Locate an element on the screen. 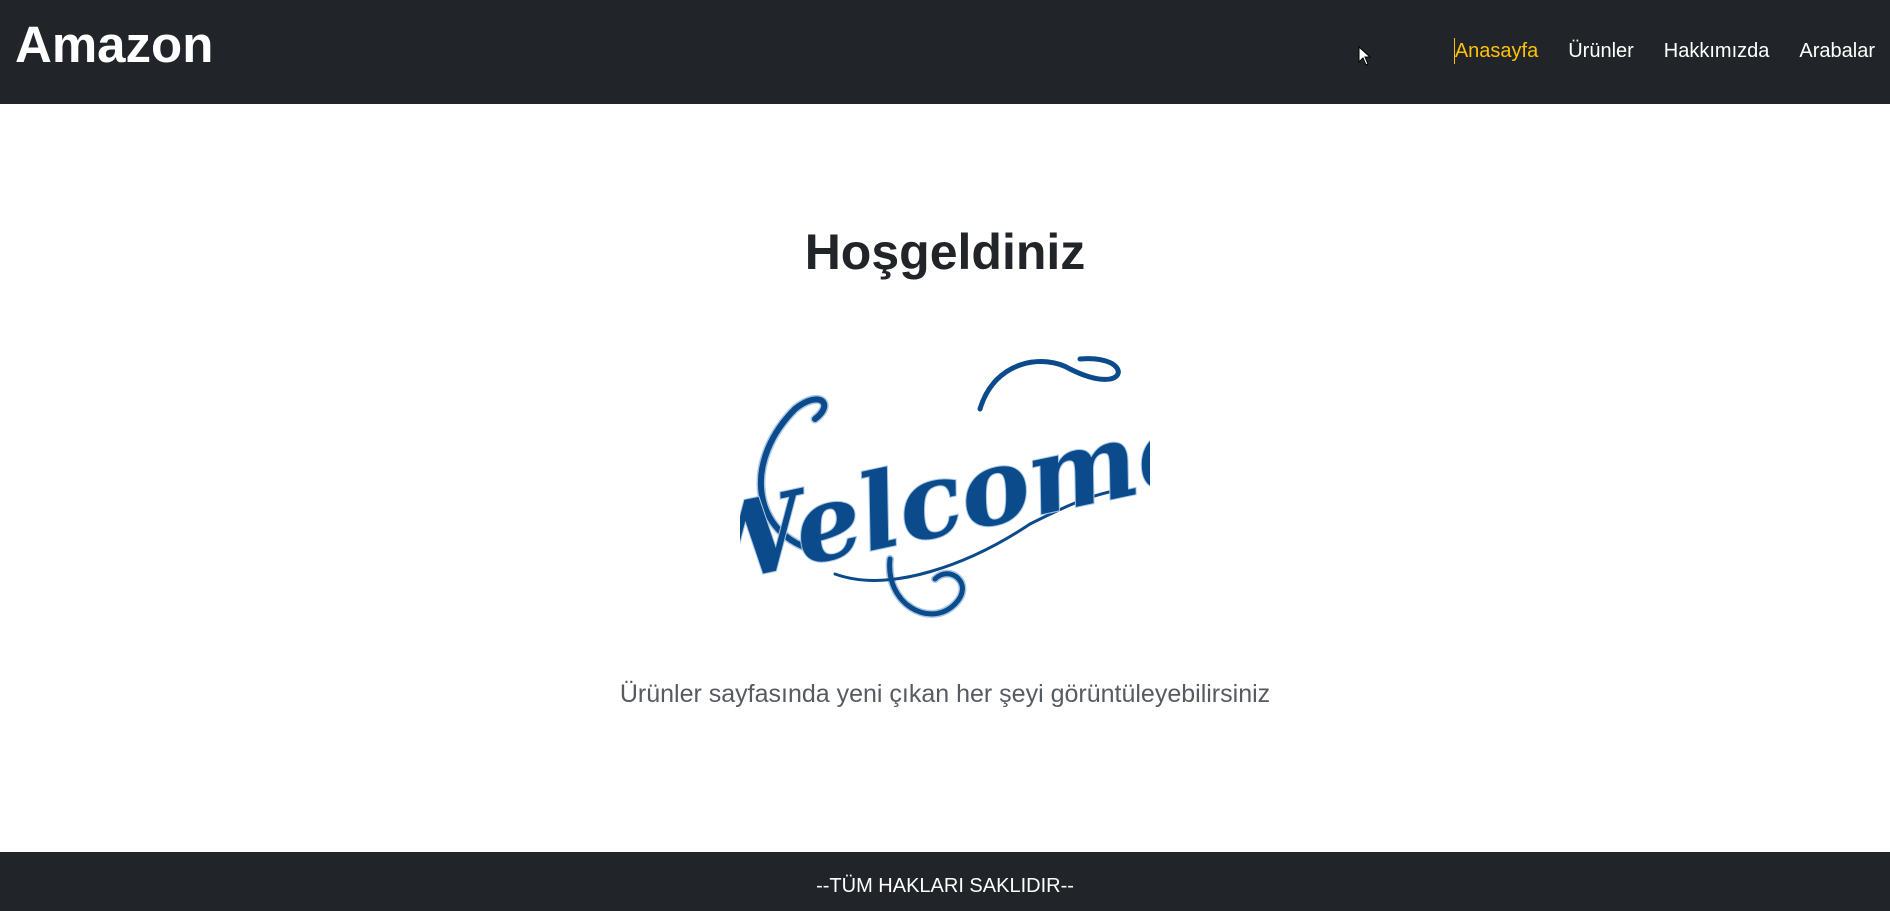 The width and height of the screenshot is (1890, 911). nav-link-urunler: Ürünler is located at coordinates (1601, 51).